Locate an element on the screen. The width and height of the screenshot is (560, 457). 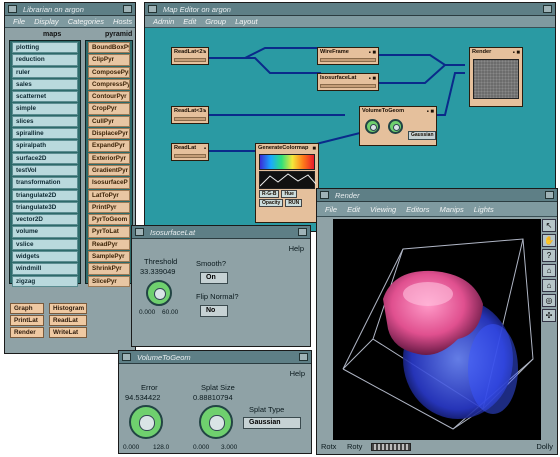
menu-display: Display is located at coordinates (46, 21).